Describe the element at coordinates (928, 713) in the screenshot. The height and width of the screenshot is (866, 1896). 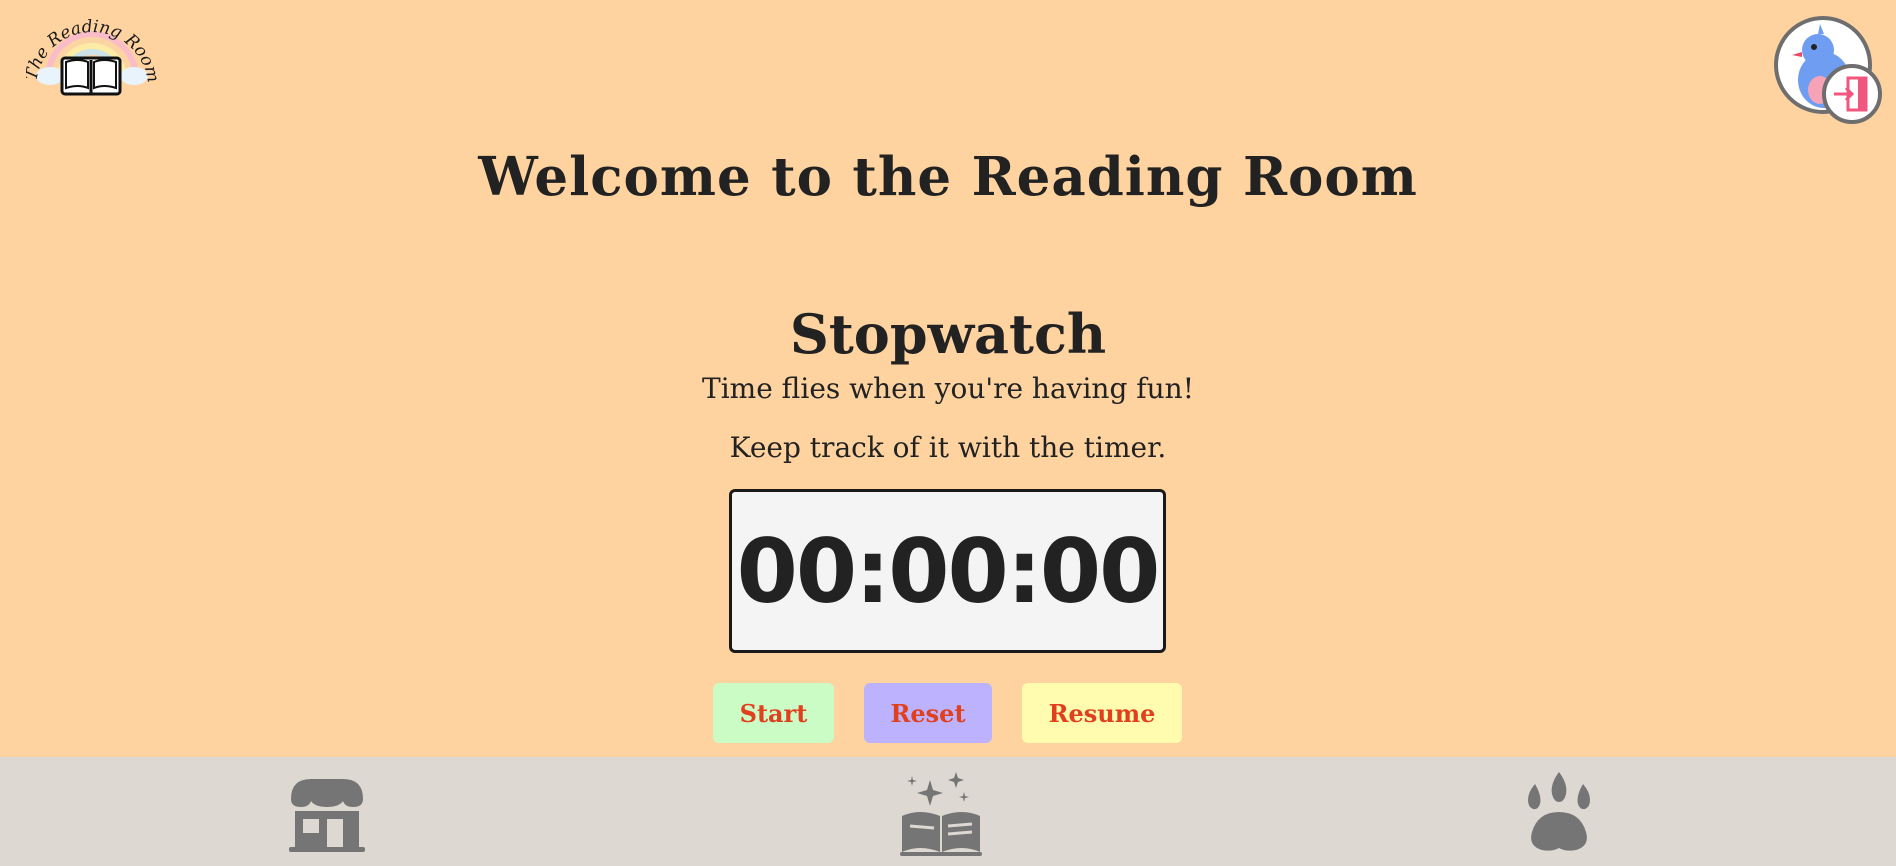
I see `reset-button: Reset` at that location.